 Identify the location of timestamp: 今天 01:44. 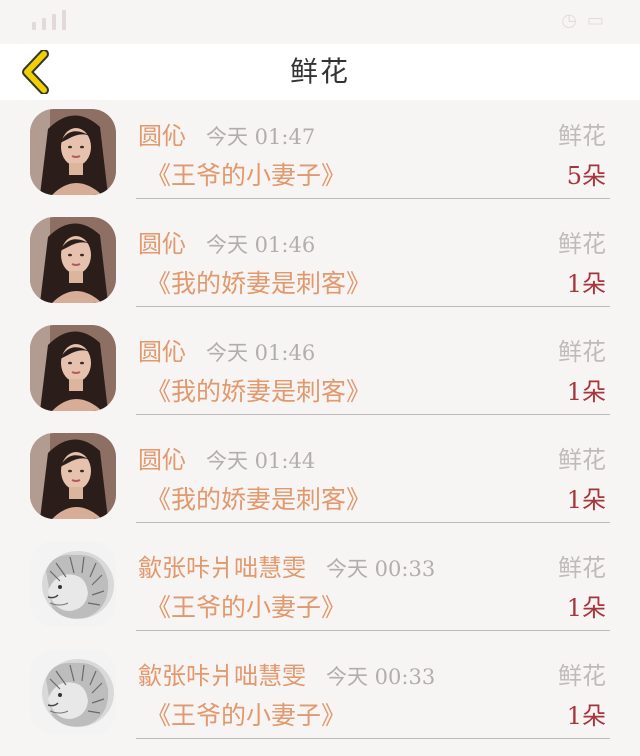
(261, 461).